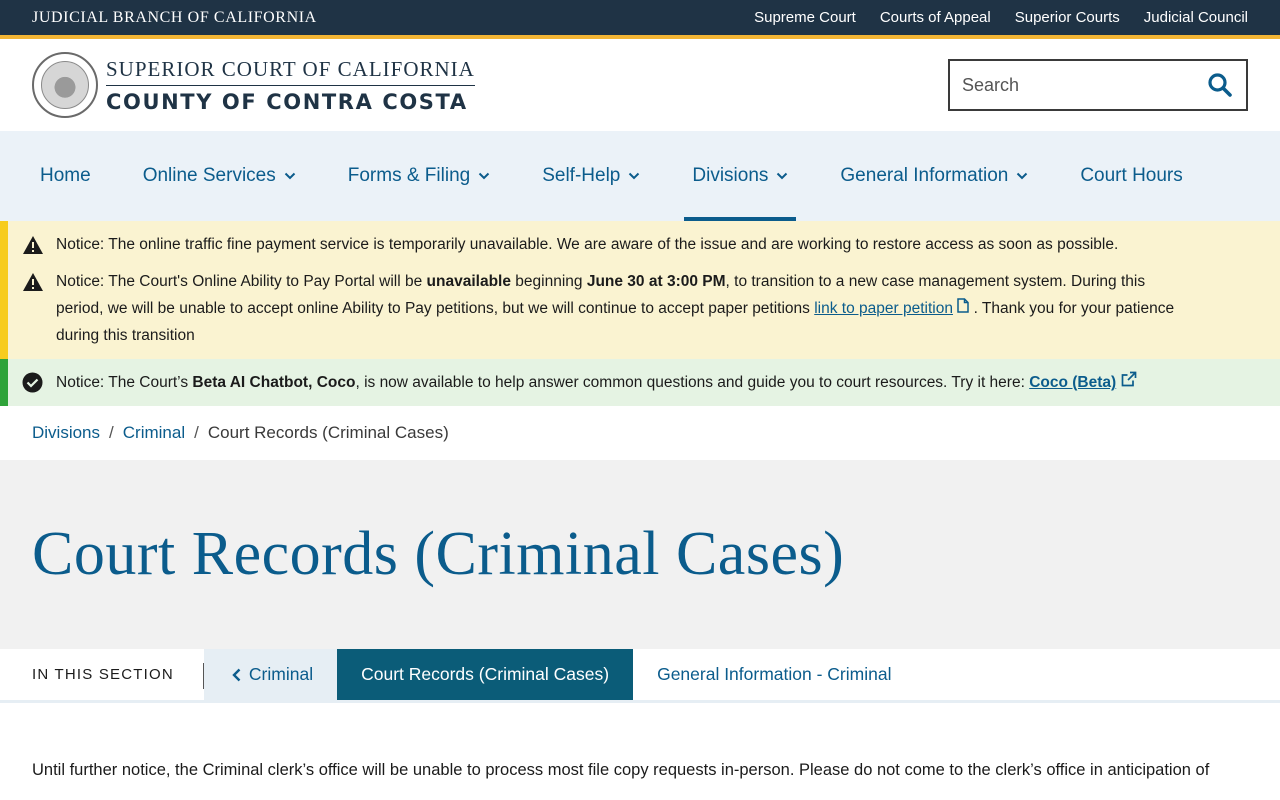 The image size is (1280, 800). What do you see at coordinates (154, 433) in the screenshot?
I see `breadcrumb-criminal: Criminal` at bounding box center [154, 433].